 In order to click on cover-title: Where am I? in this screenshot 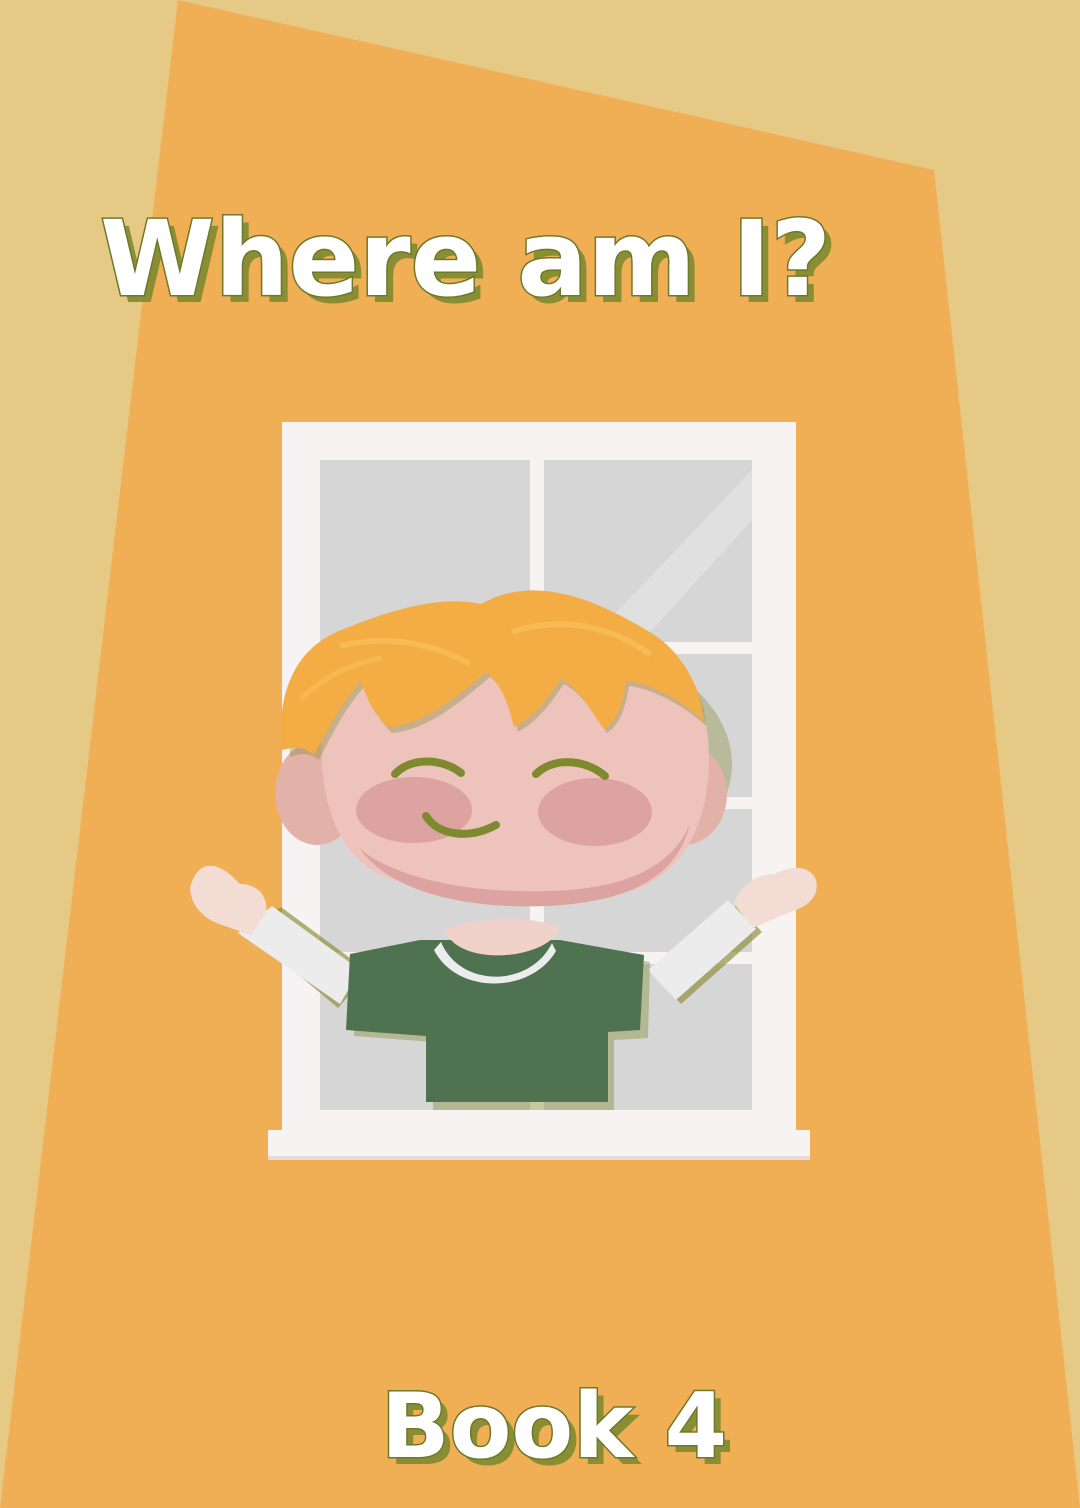, I will do `click(465, 259)`.